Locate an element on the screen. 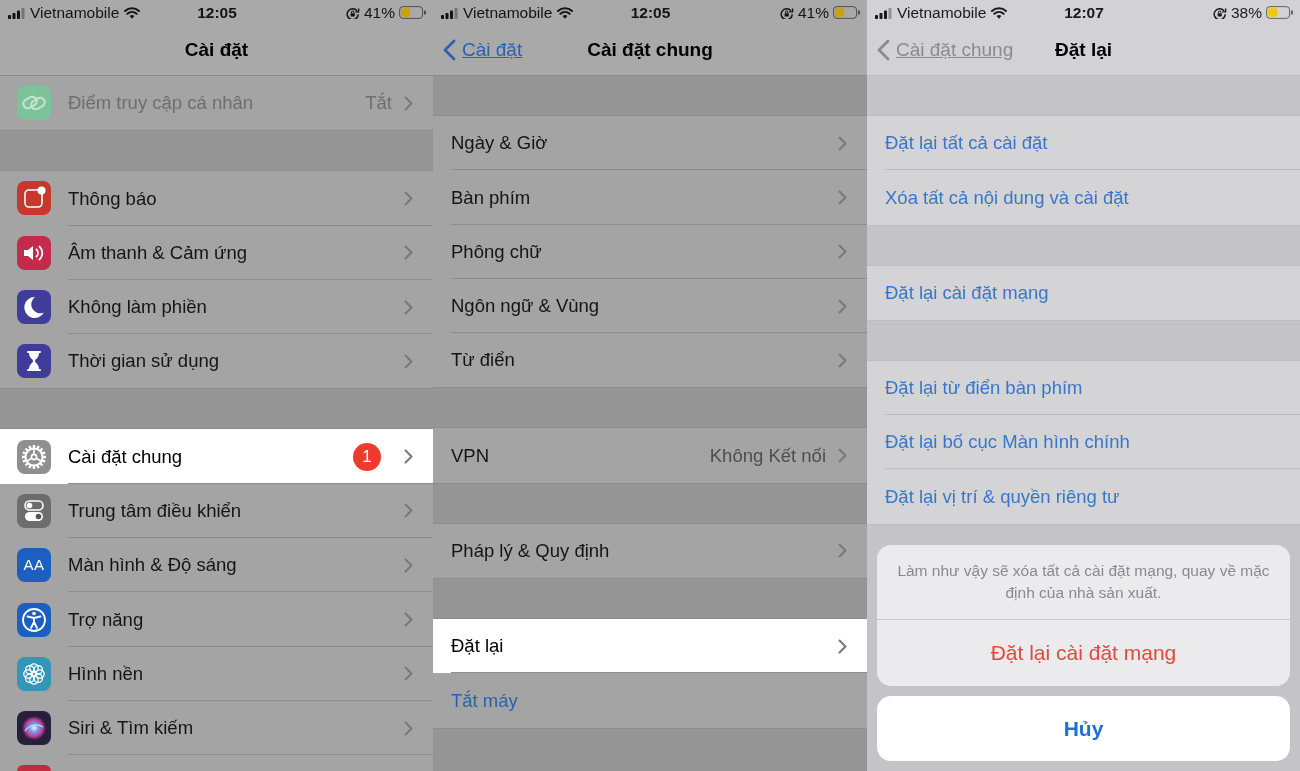 The width and height of the screenshot is (1300, 771). row-label: Hình nền is located at coordinates (106, 673).